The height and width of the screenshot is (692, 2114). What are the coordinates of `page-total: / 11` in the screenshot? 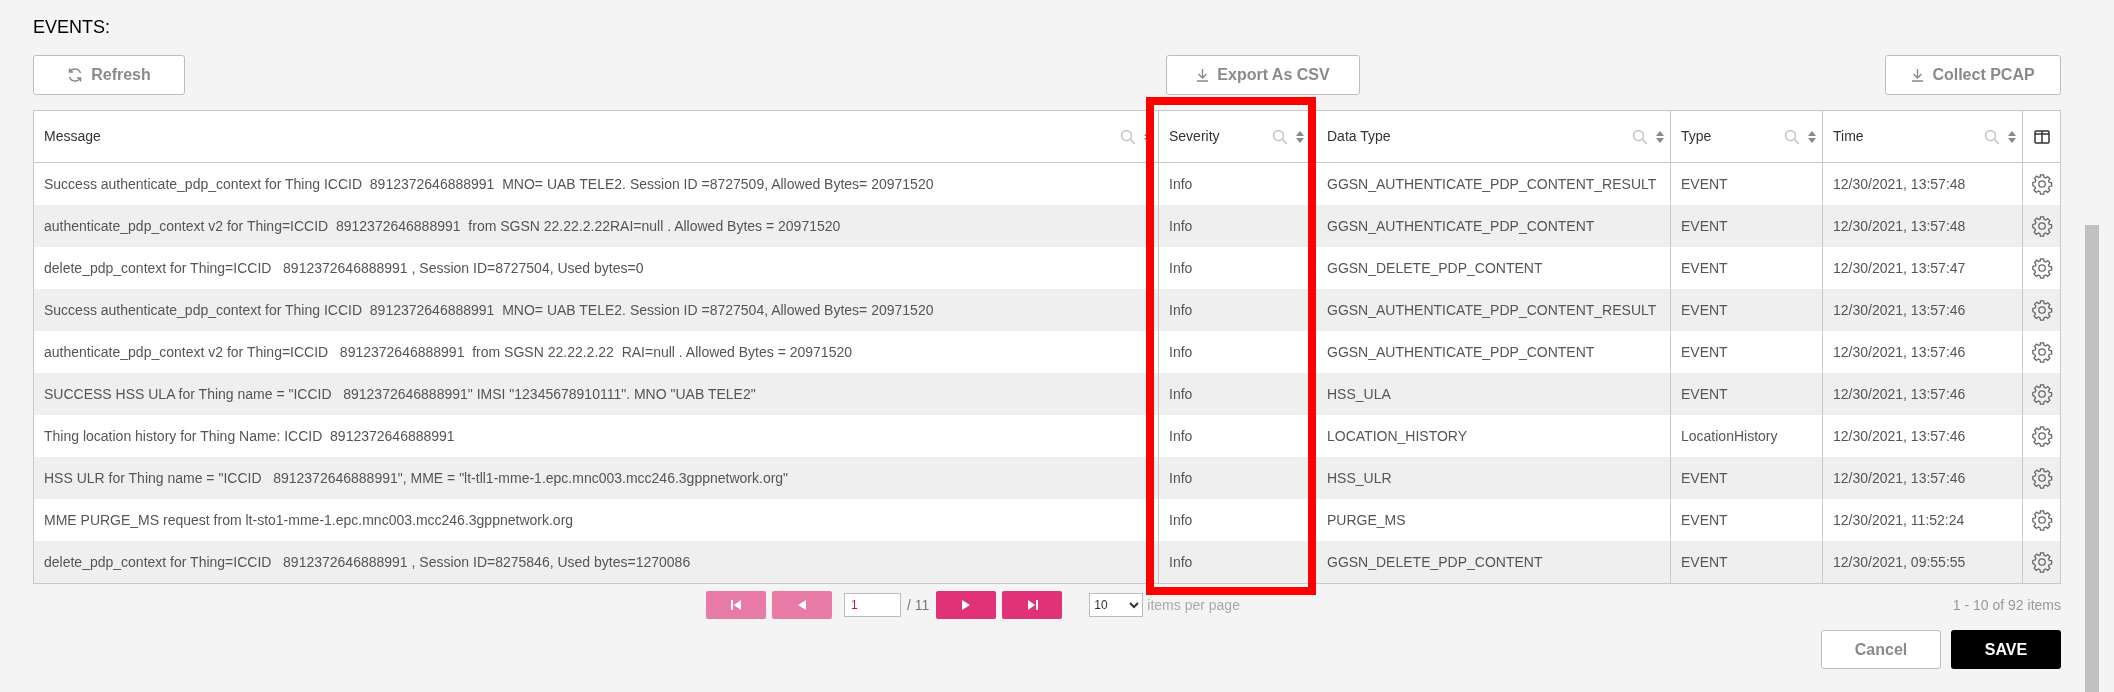 It's located at (918, 605).